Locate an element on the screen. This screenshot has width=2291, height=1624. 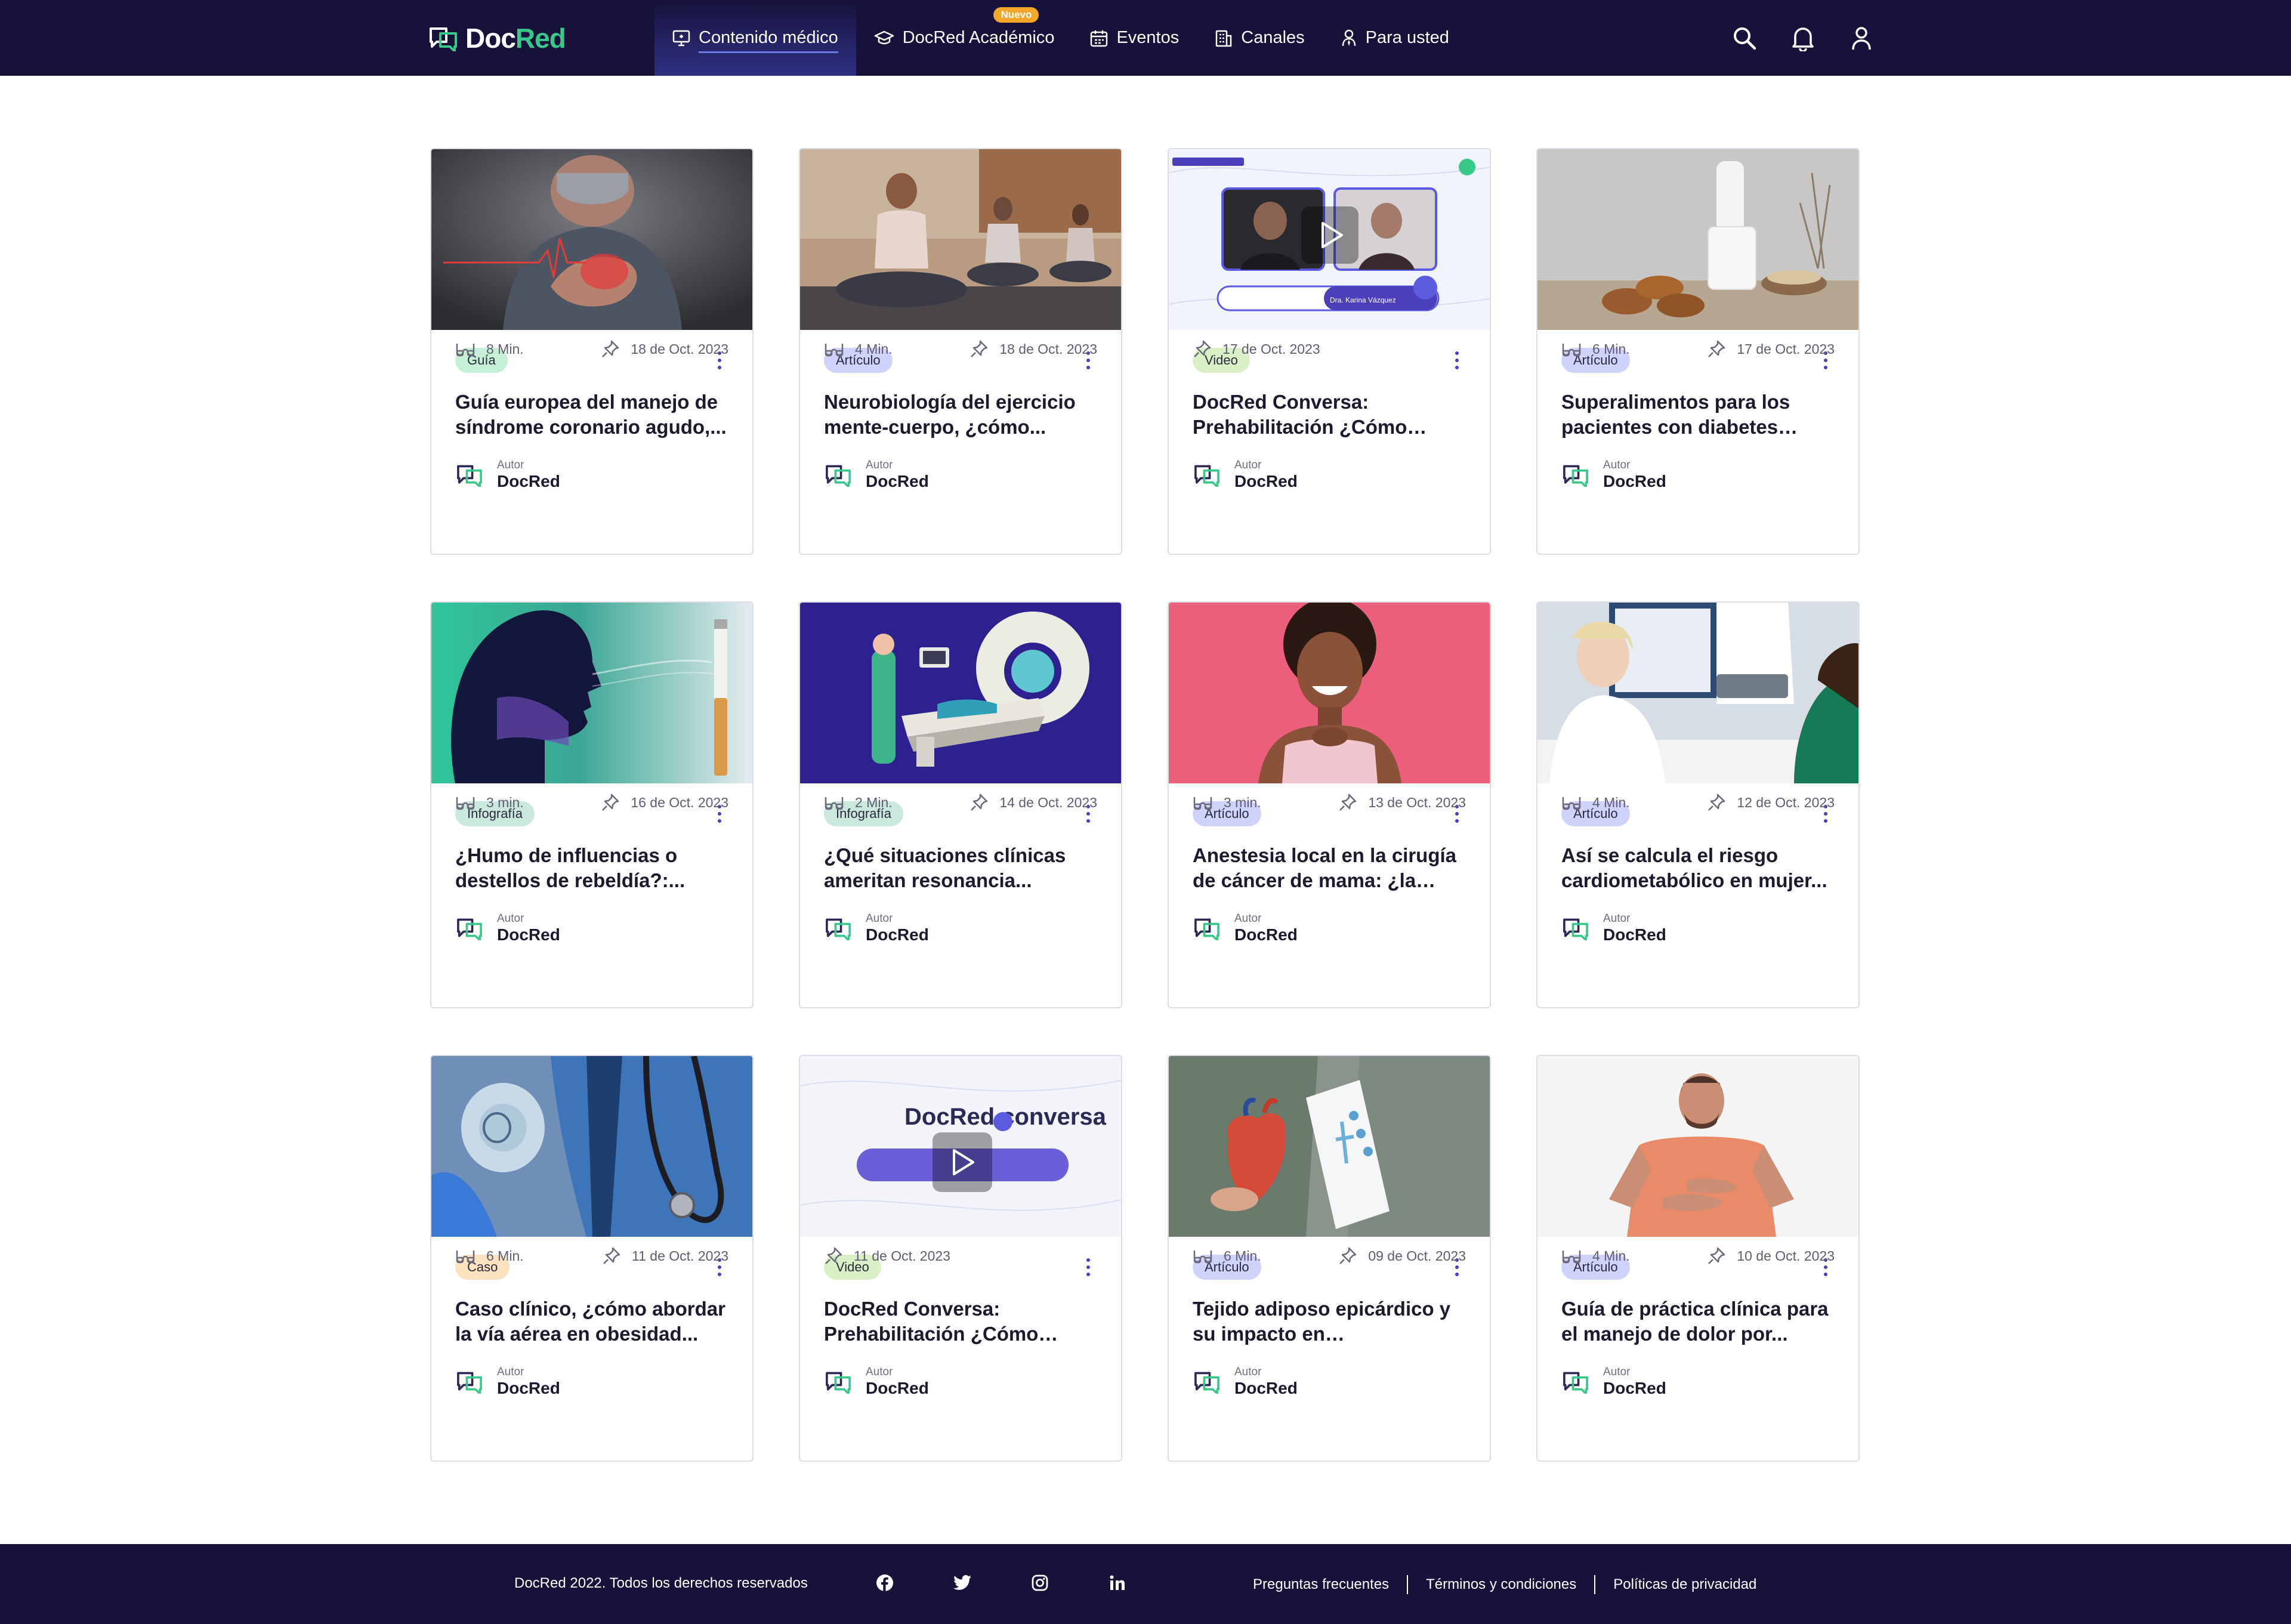
card-meta: 17 de Oct. 2023 is located at coordinates (1329, 349).